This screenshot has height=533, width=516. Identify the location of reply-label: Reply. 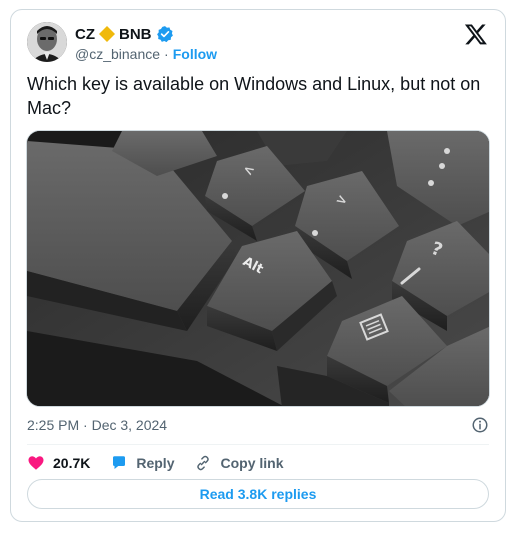
(155, 463).